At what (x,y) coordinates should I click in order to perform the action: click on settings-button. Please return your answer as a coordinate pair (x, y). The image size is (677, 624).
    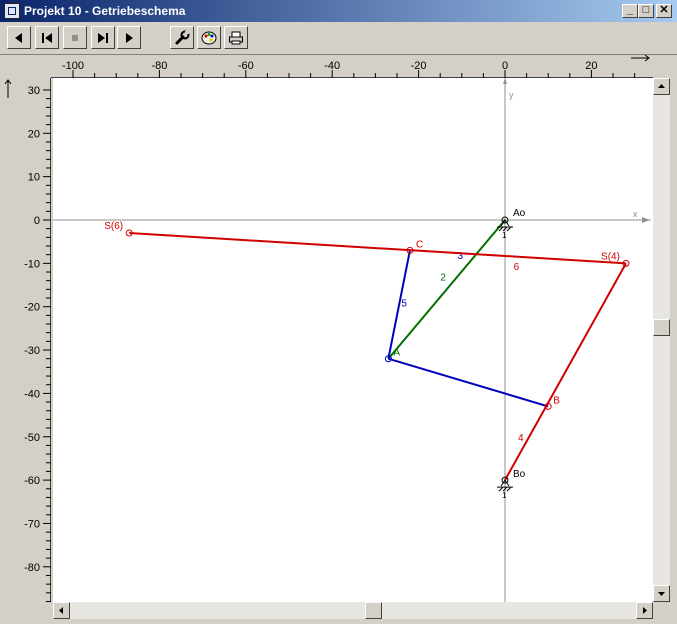
    Looking at the image, I should click on (182, 37).